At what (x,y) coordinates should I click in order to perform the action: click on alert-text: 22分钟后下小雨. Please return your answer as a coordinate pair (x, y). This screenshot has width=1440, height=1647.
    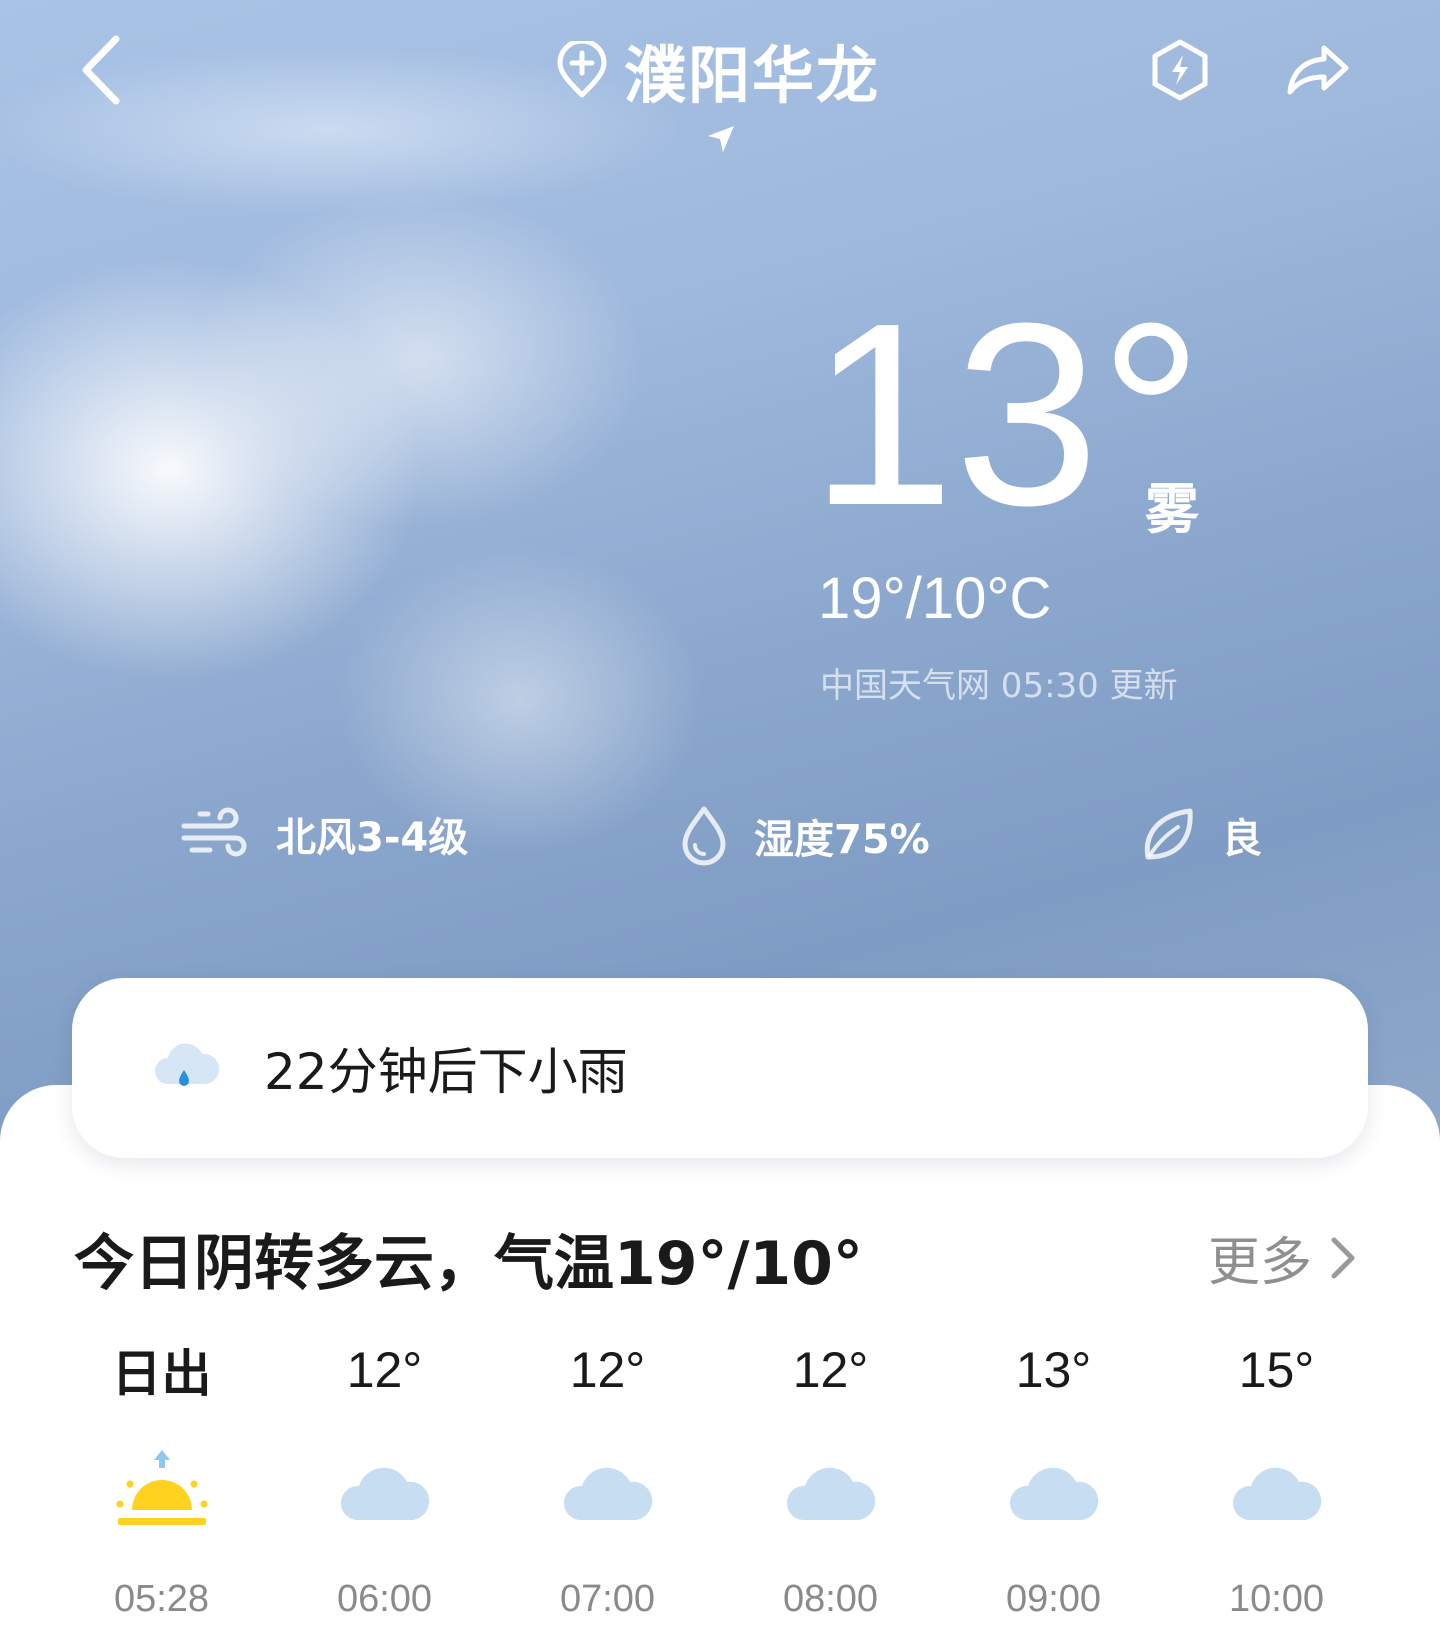
    Looking at the image, I should click on (446, 1072).